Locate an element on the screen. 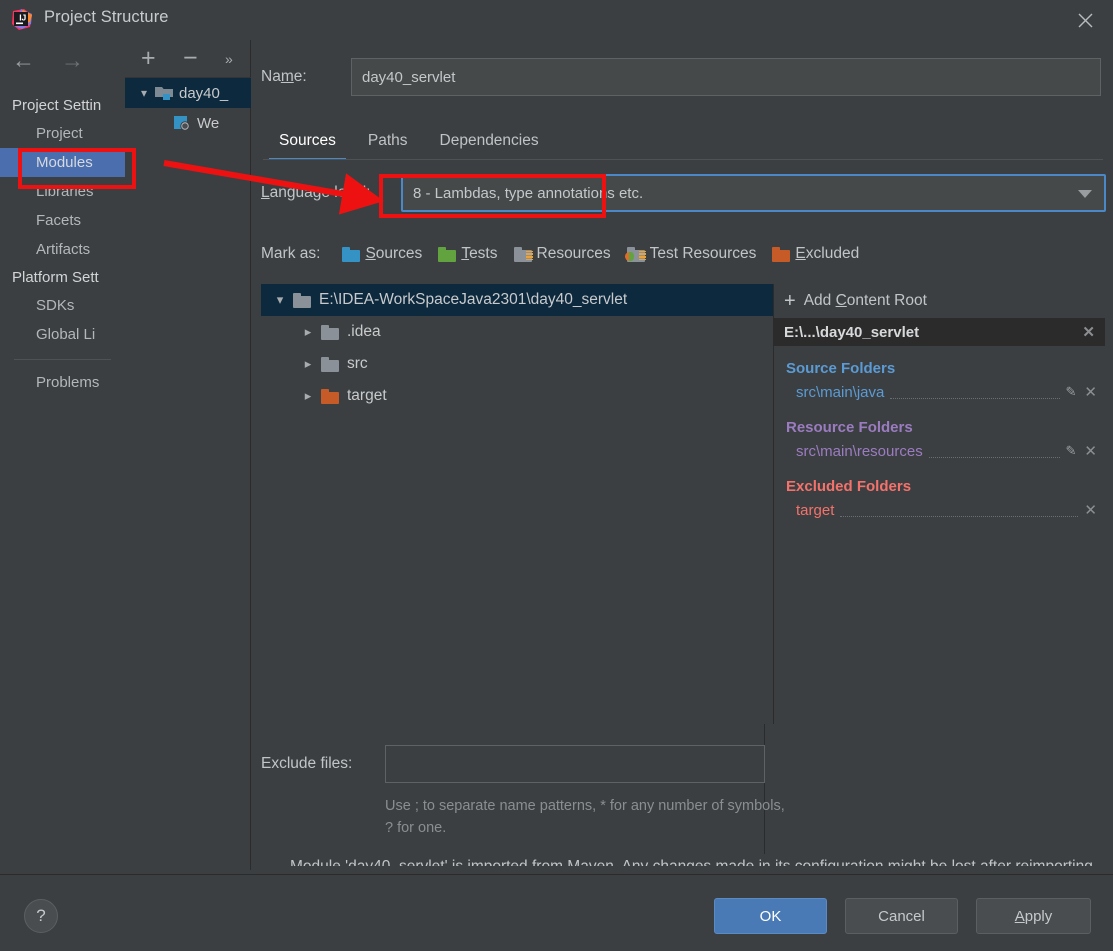  module-tree: ▾ day40_ We is located at coordinates (188, 108).